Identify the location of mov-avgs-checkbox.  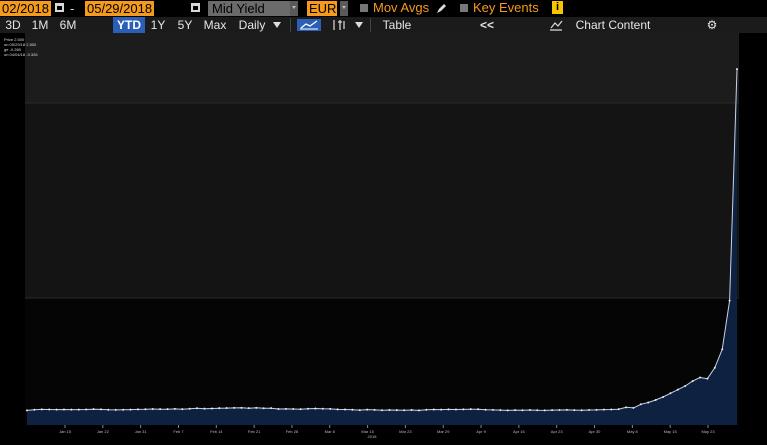
(364, 8).